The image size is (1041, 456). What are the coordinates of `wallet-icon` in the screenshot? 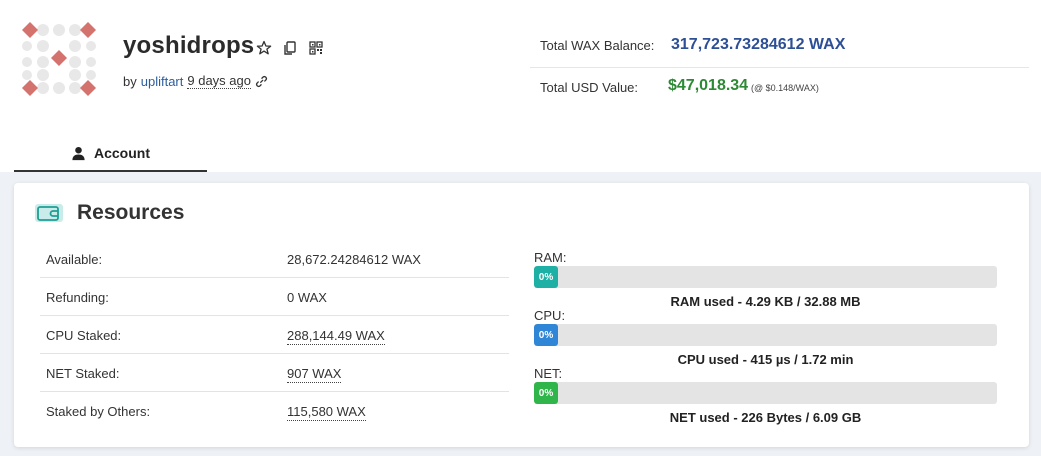 It's located at (49, 213).